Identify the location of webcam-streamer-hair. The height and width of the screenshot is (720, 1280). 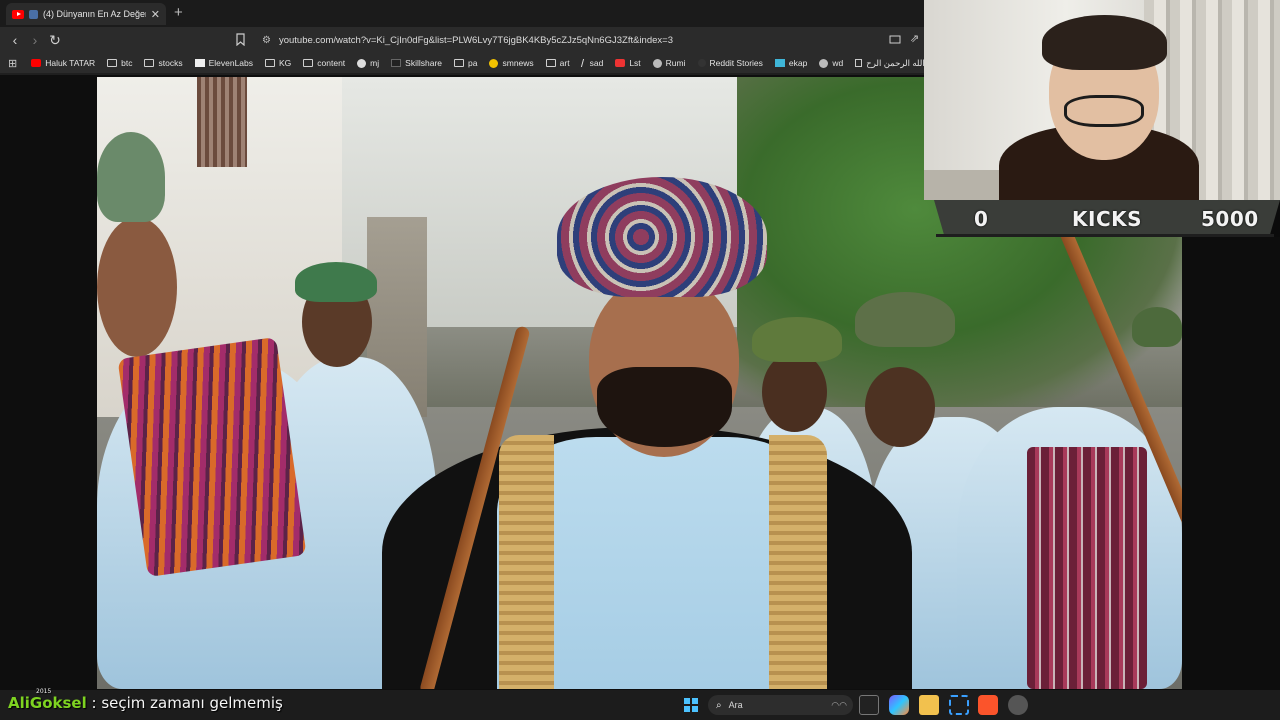
(1104, 42).